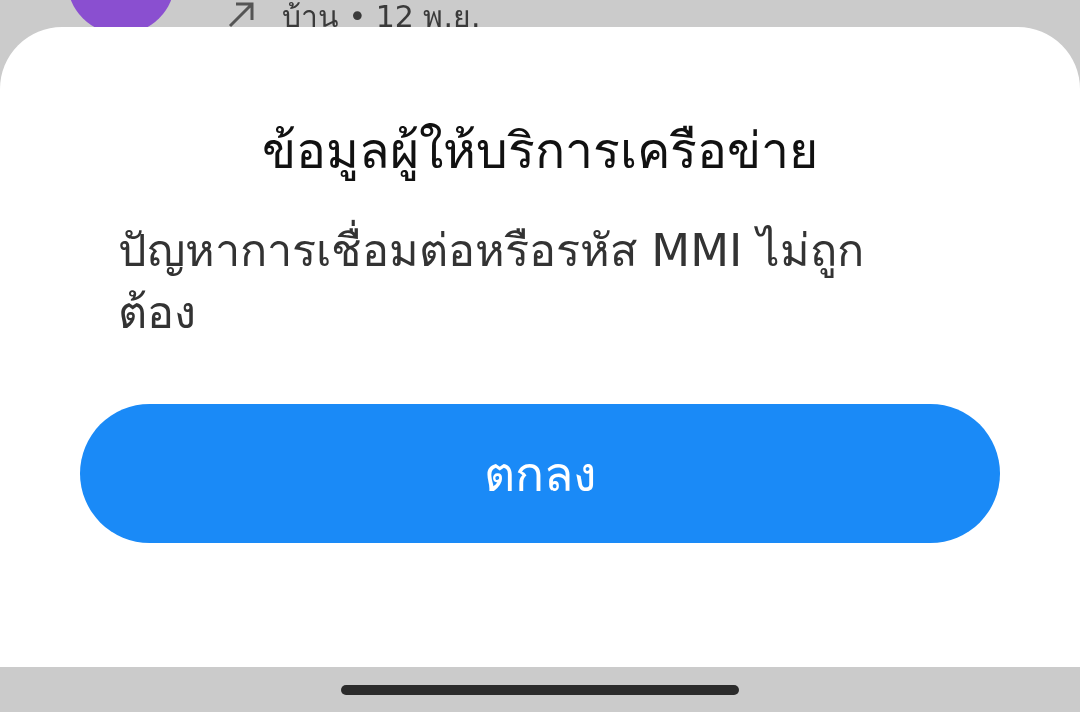 This screenshot has width=1080, height=712. Describe the element at coordinates (540, 152) in the screenshot. I see `dialog-title: ข้อมูลผู้ให้บริการเครือข่าย` at that location.